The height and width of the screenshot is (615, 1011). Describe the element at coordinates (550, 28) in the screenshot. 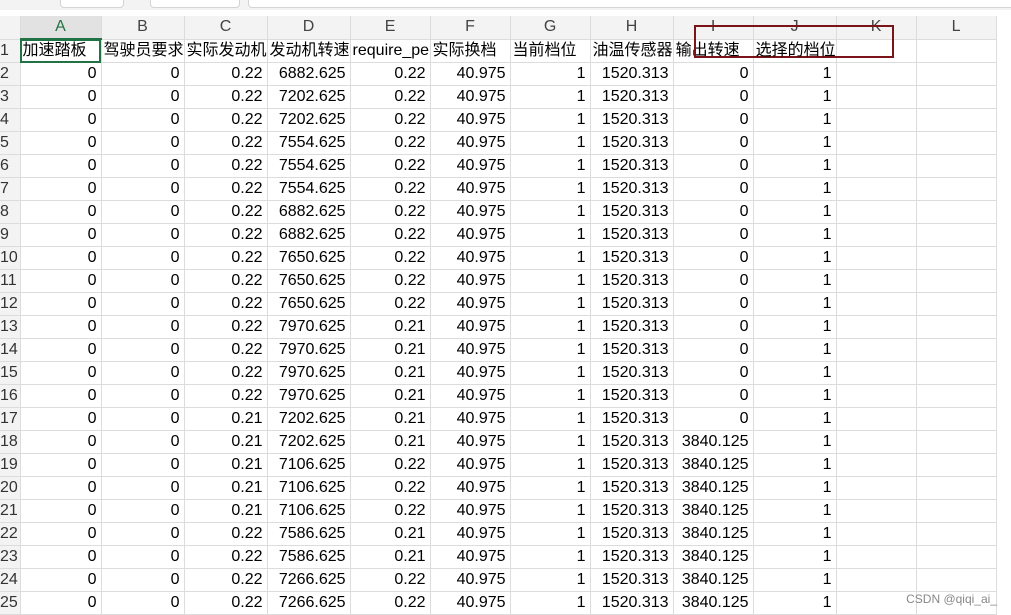

I see `column-header-g: G` at that location.